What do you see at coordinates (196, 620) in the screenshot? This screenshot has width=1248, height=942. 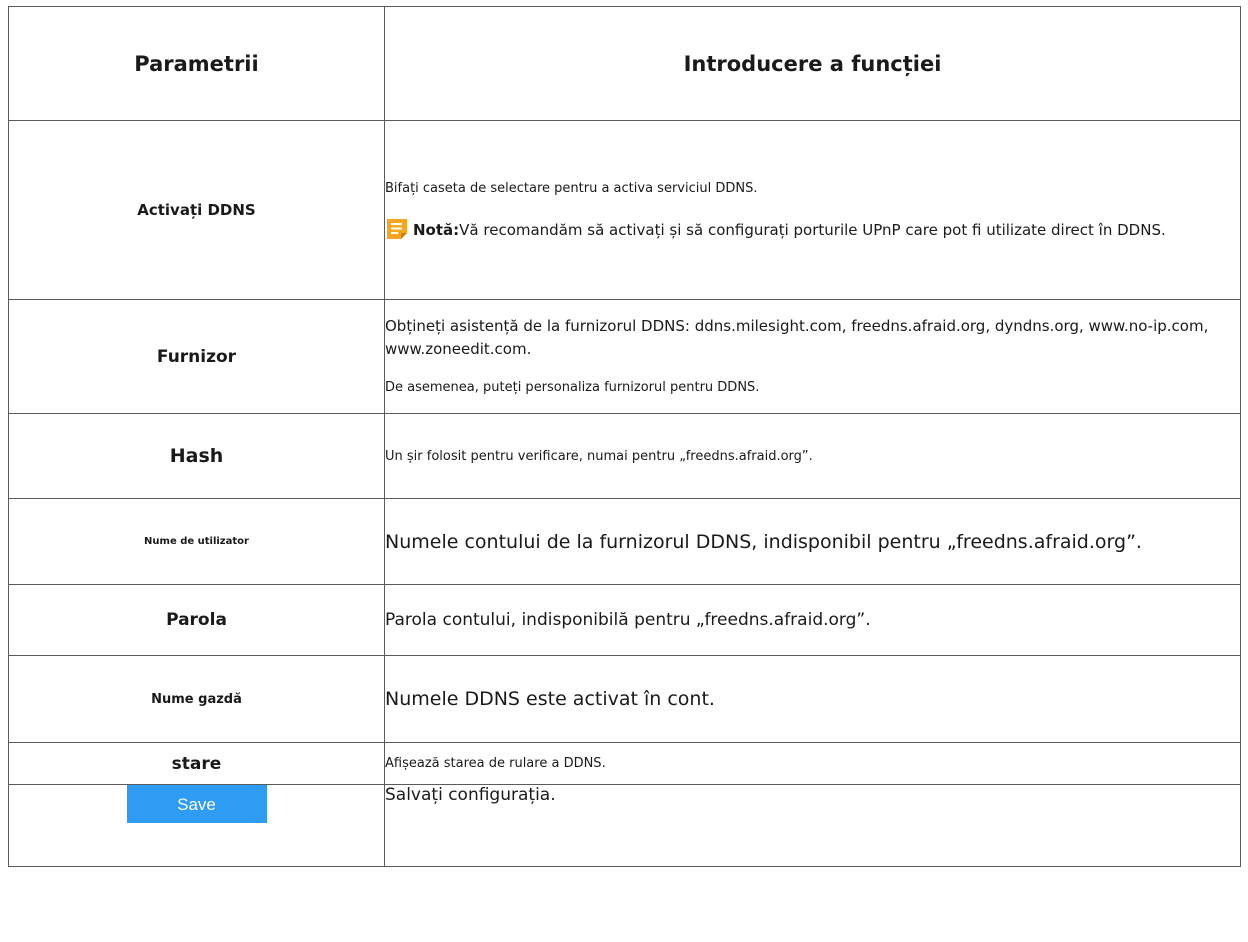 I see `param-name: Parola` at bounding box center [196, 620].